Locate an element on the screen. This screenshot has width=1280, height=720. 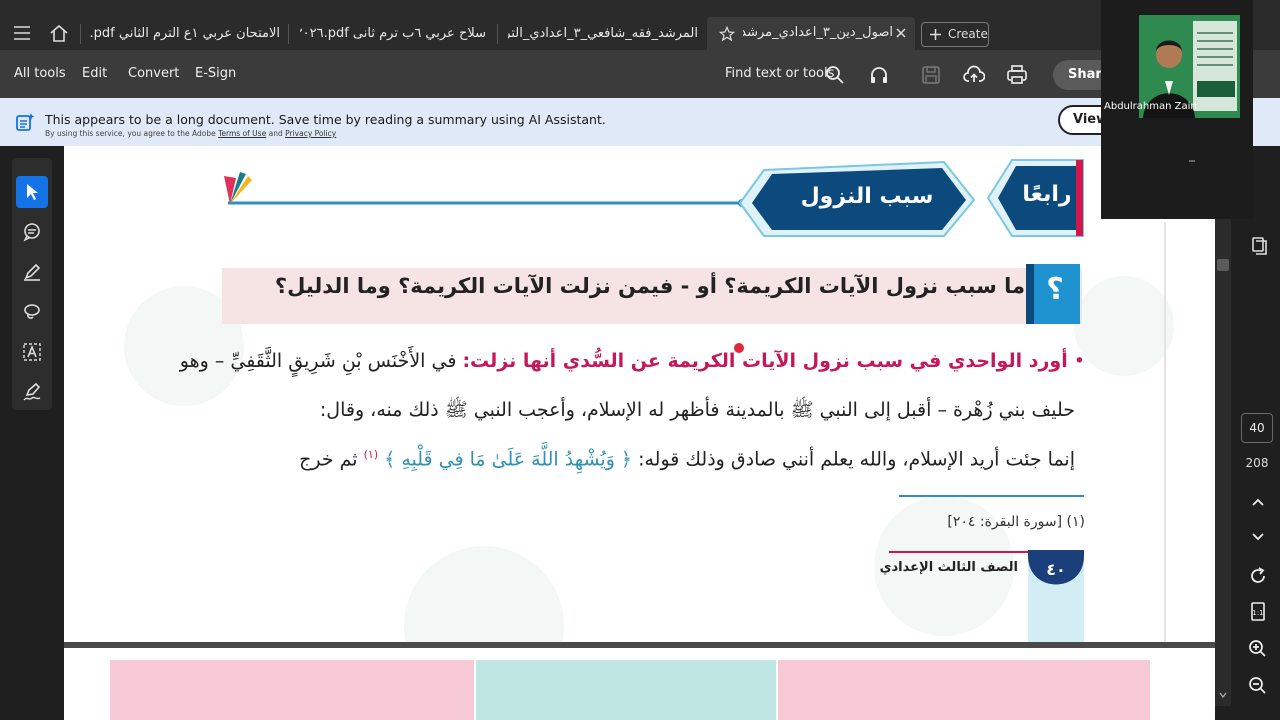
cursor-icon is located at coordinates (32, 192).